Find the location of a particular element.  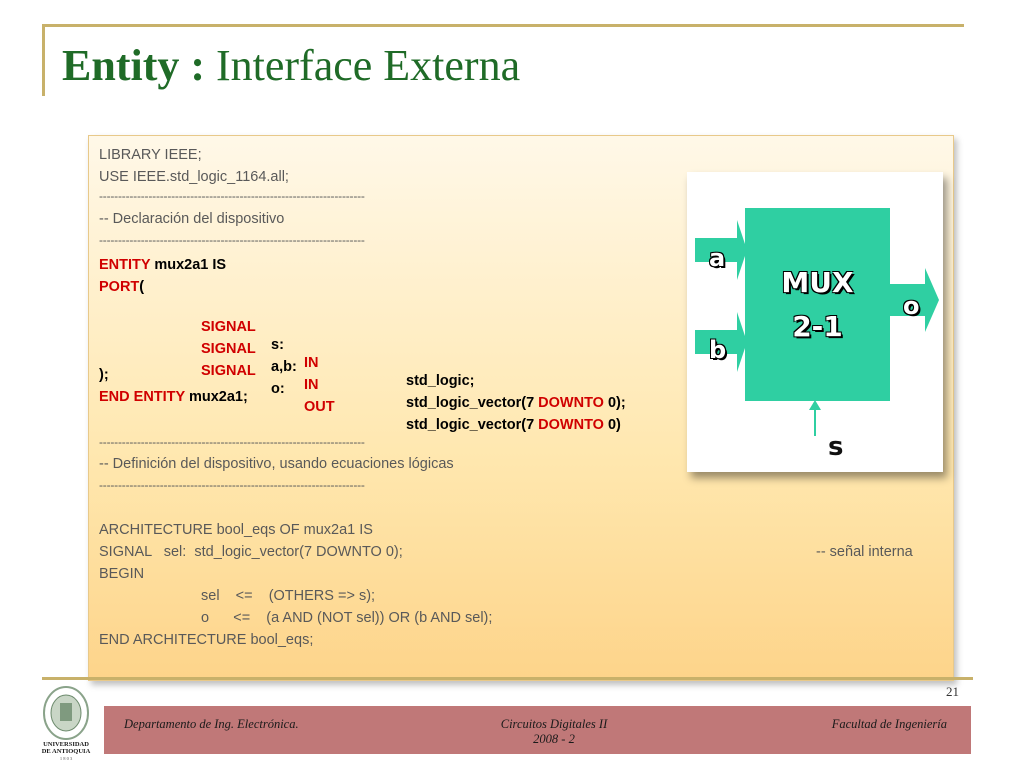

title-bold: Entity : is located at coordinates (133, 65).